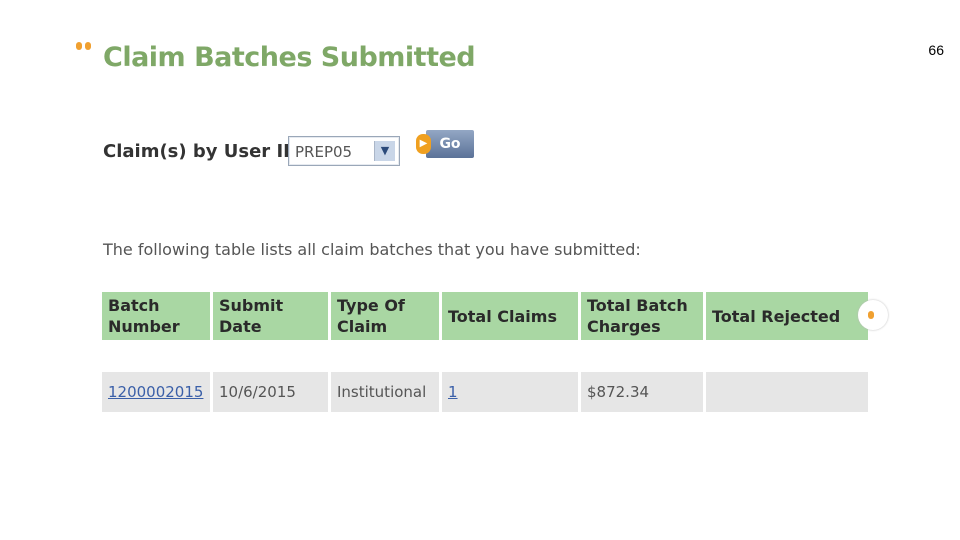  I want to click on user-id-label: Claim(s) by User ID:, so click(204, 151).